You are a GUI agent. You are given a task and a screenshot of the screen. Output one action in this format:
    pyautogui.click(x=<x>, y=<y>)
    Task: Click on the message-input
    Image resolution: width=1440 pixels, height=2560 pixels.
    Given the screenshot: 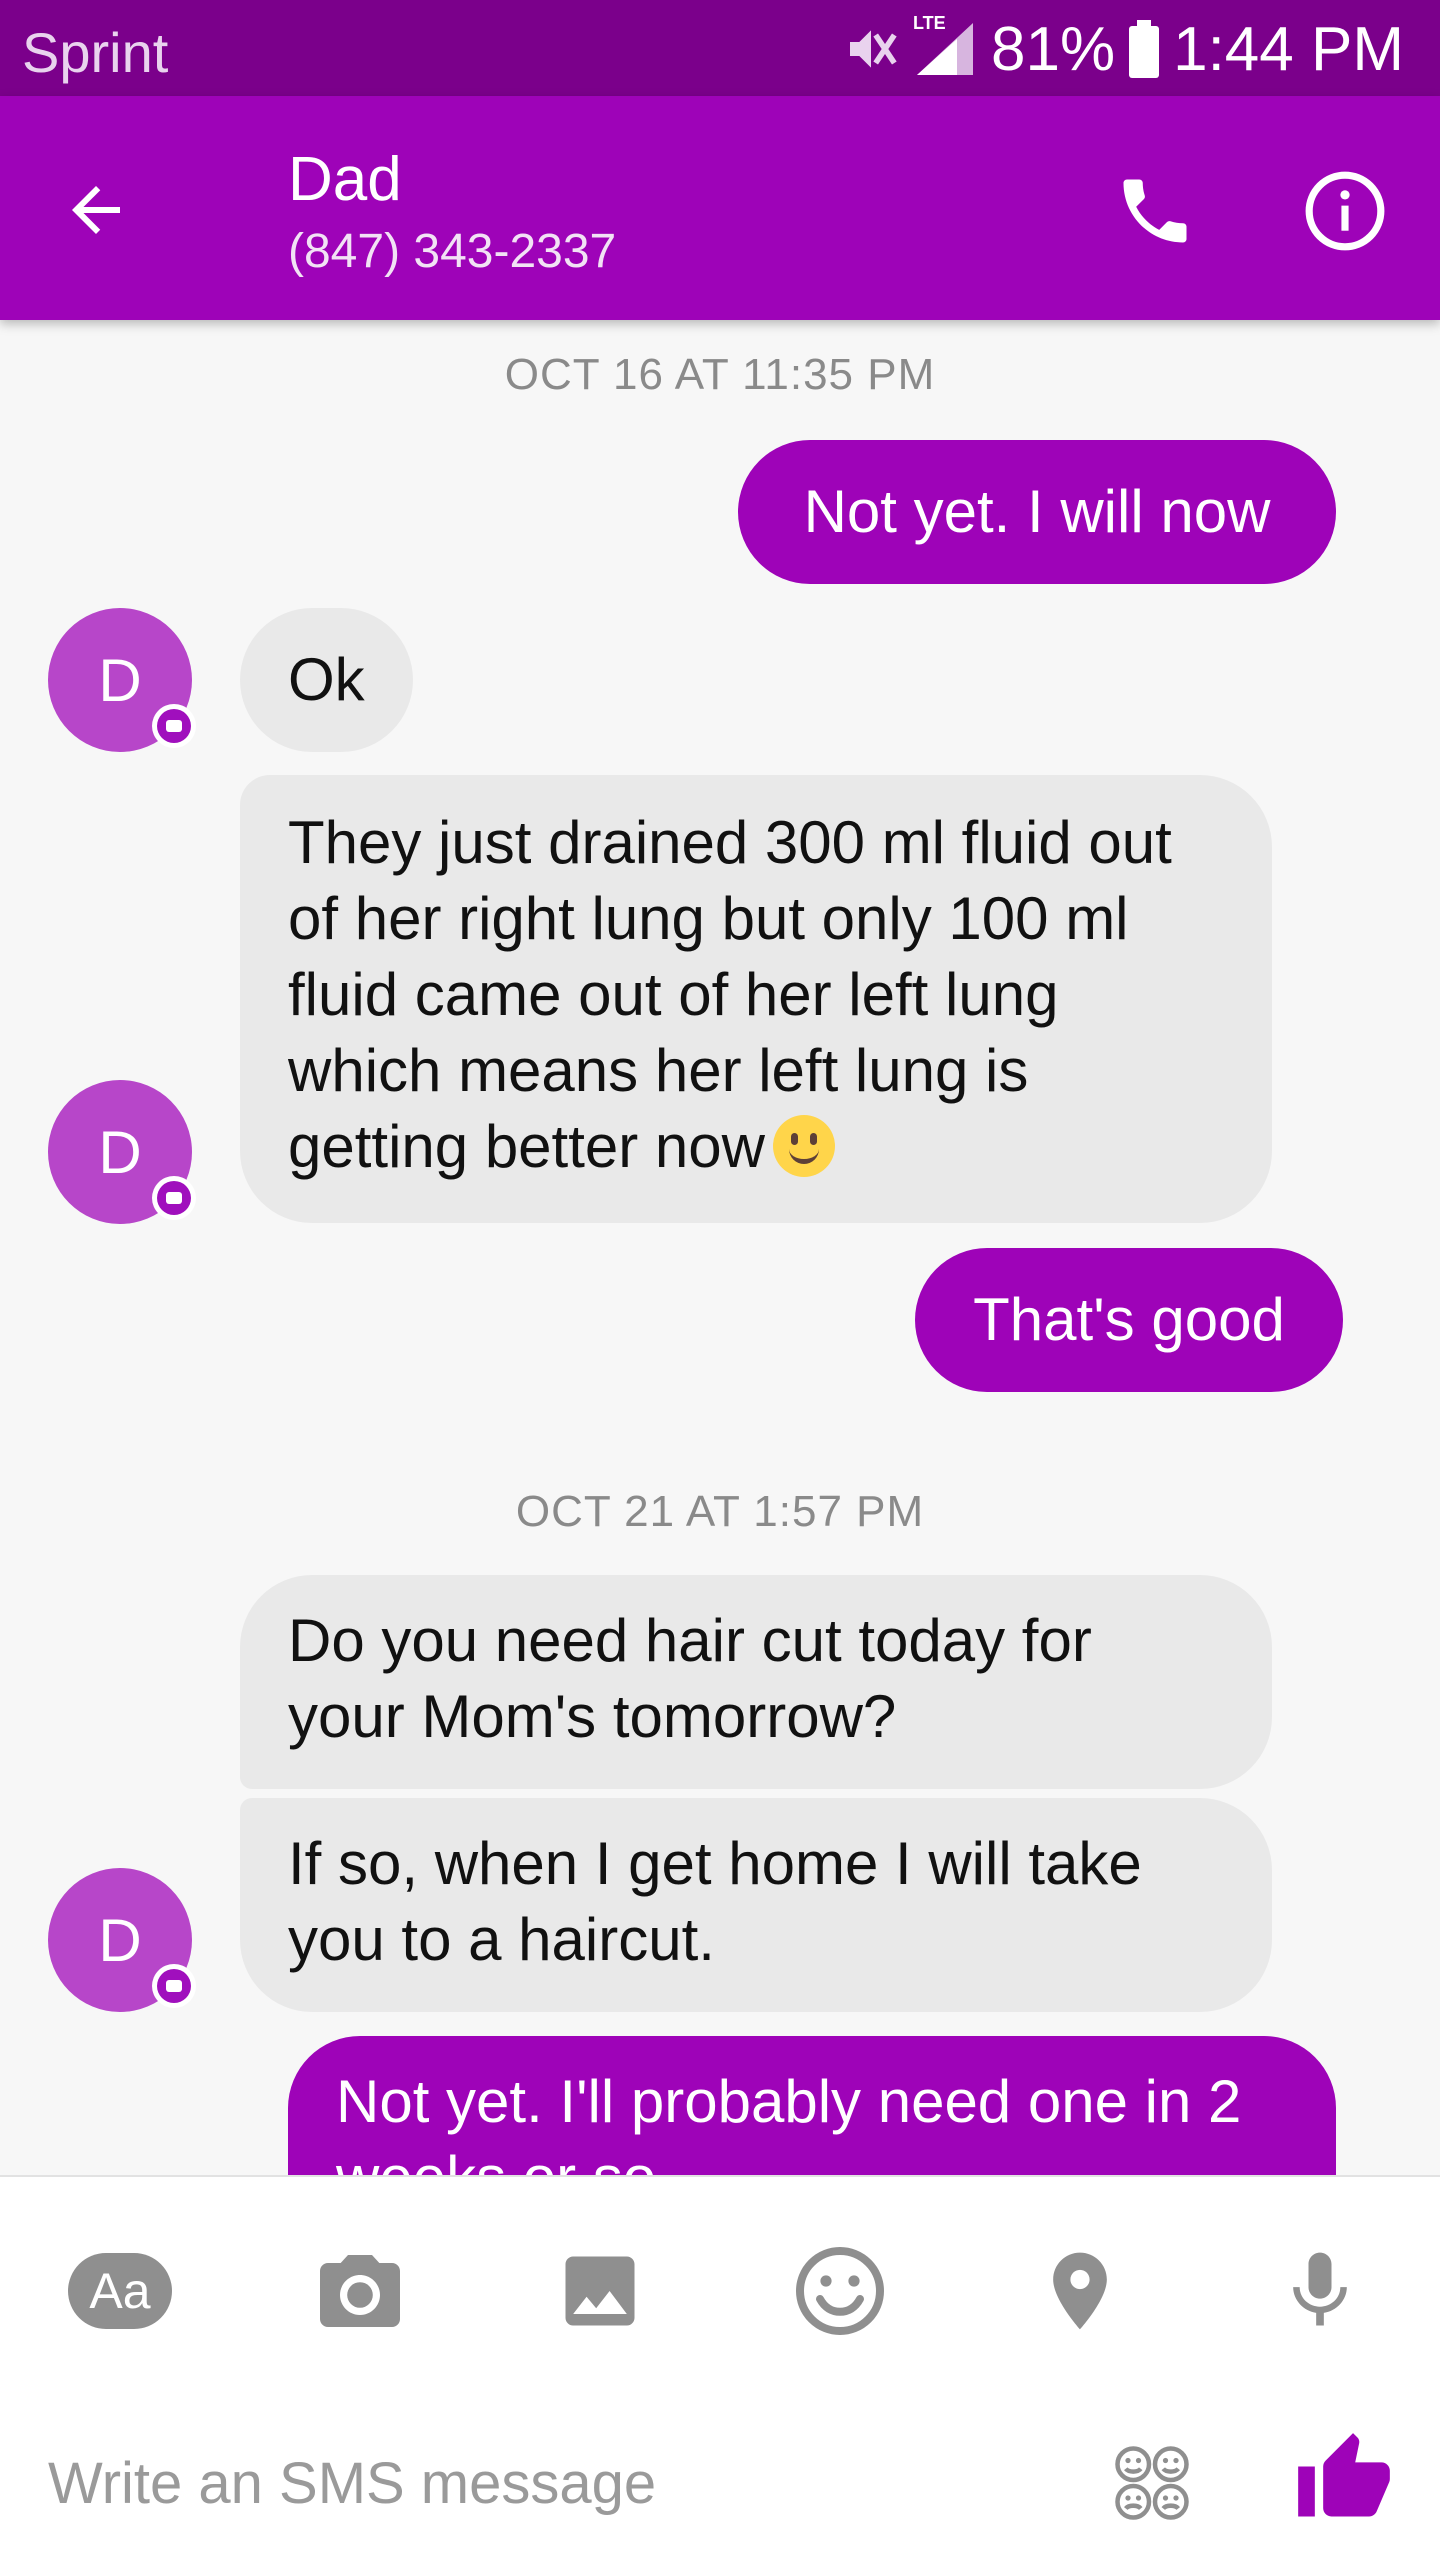 What is the action you would take?
    pyautogui.click(x=548, y=2484)
    